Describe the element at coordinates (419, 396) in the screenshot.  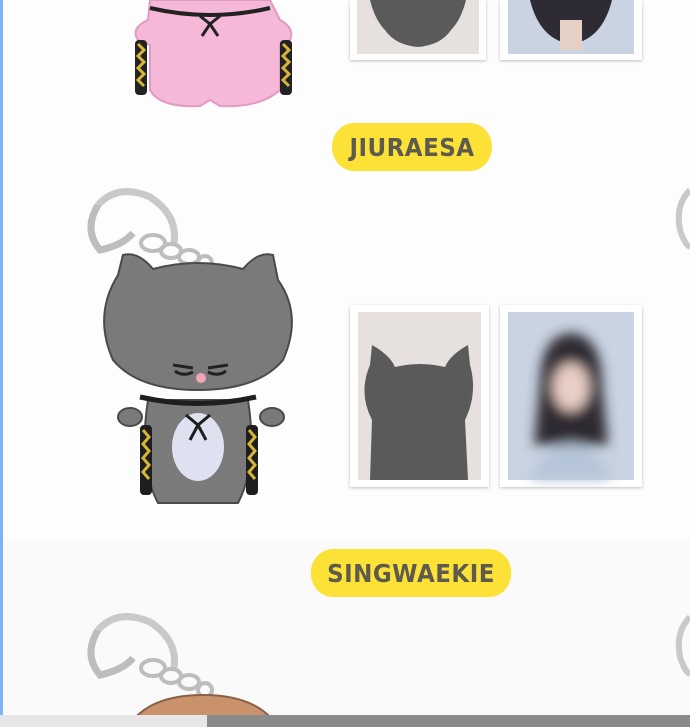
I see `silhouette-card` at that location.